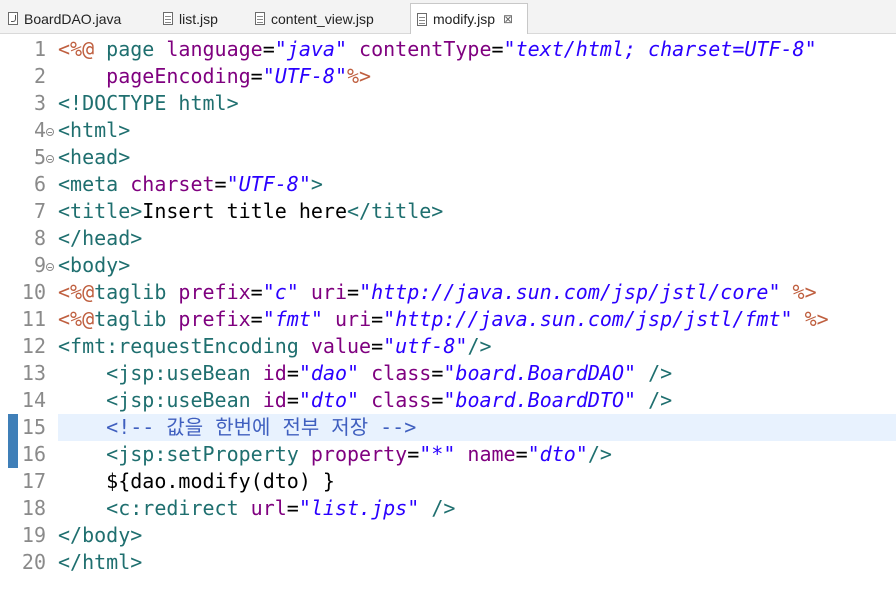 The width and height of the screenshot is (896, 589). What do you see at coordinates (395, 211) in the screenshot?
I see `code-token: </title>` at bounding box center [395, 211].